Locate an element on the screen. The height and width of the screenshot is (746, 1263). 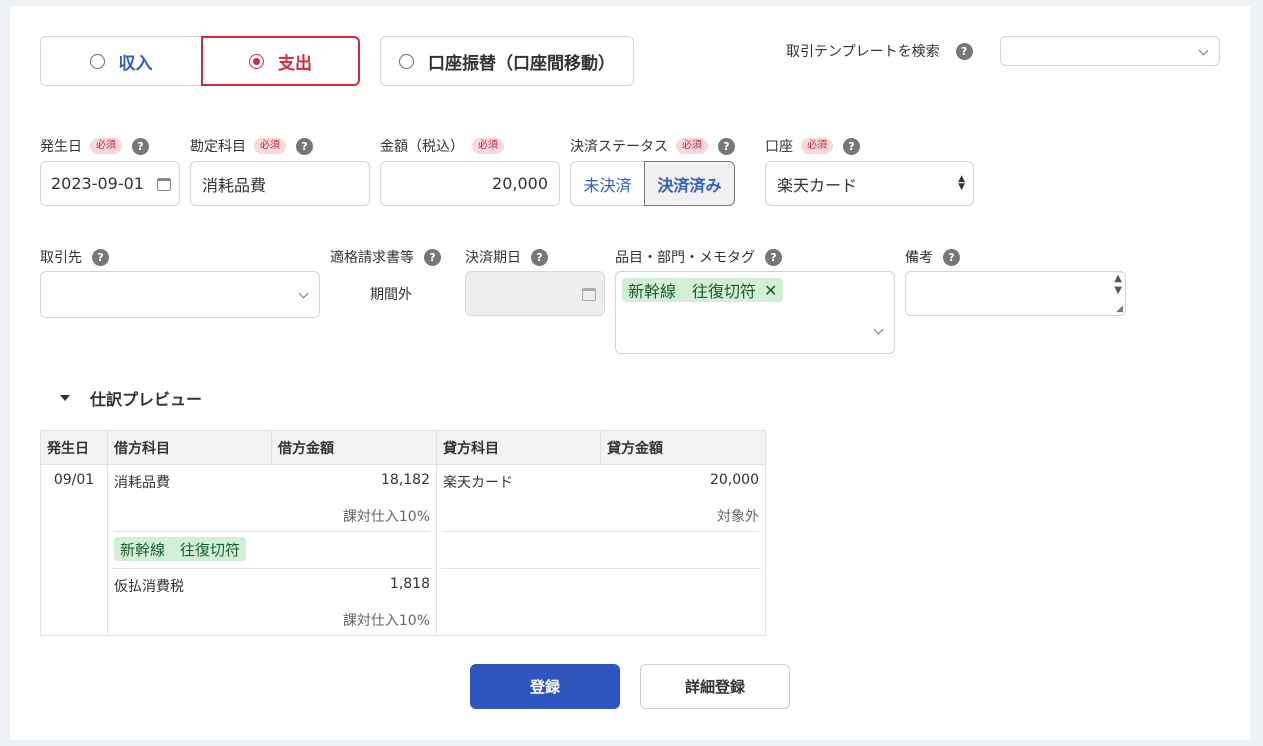
register-button: 登録 is located at coordinates (545, 686).